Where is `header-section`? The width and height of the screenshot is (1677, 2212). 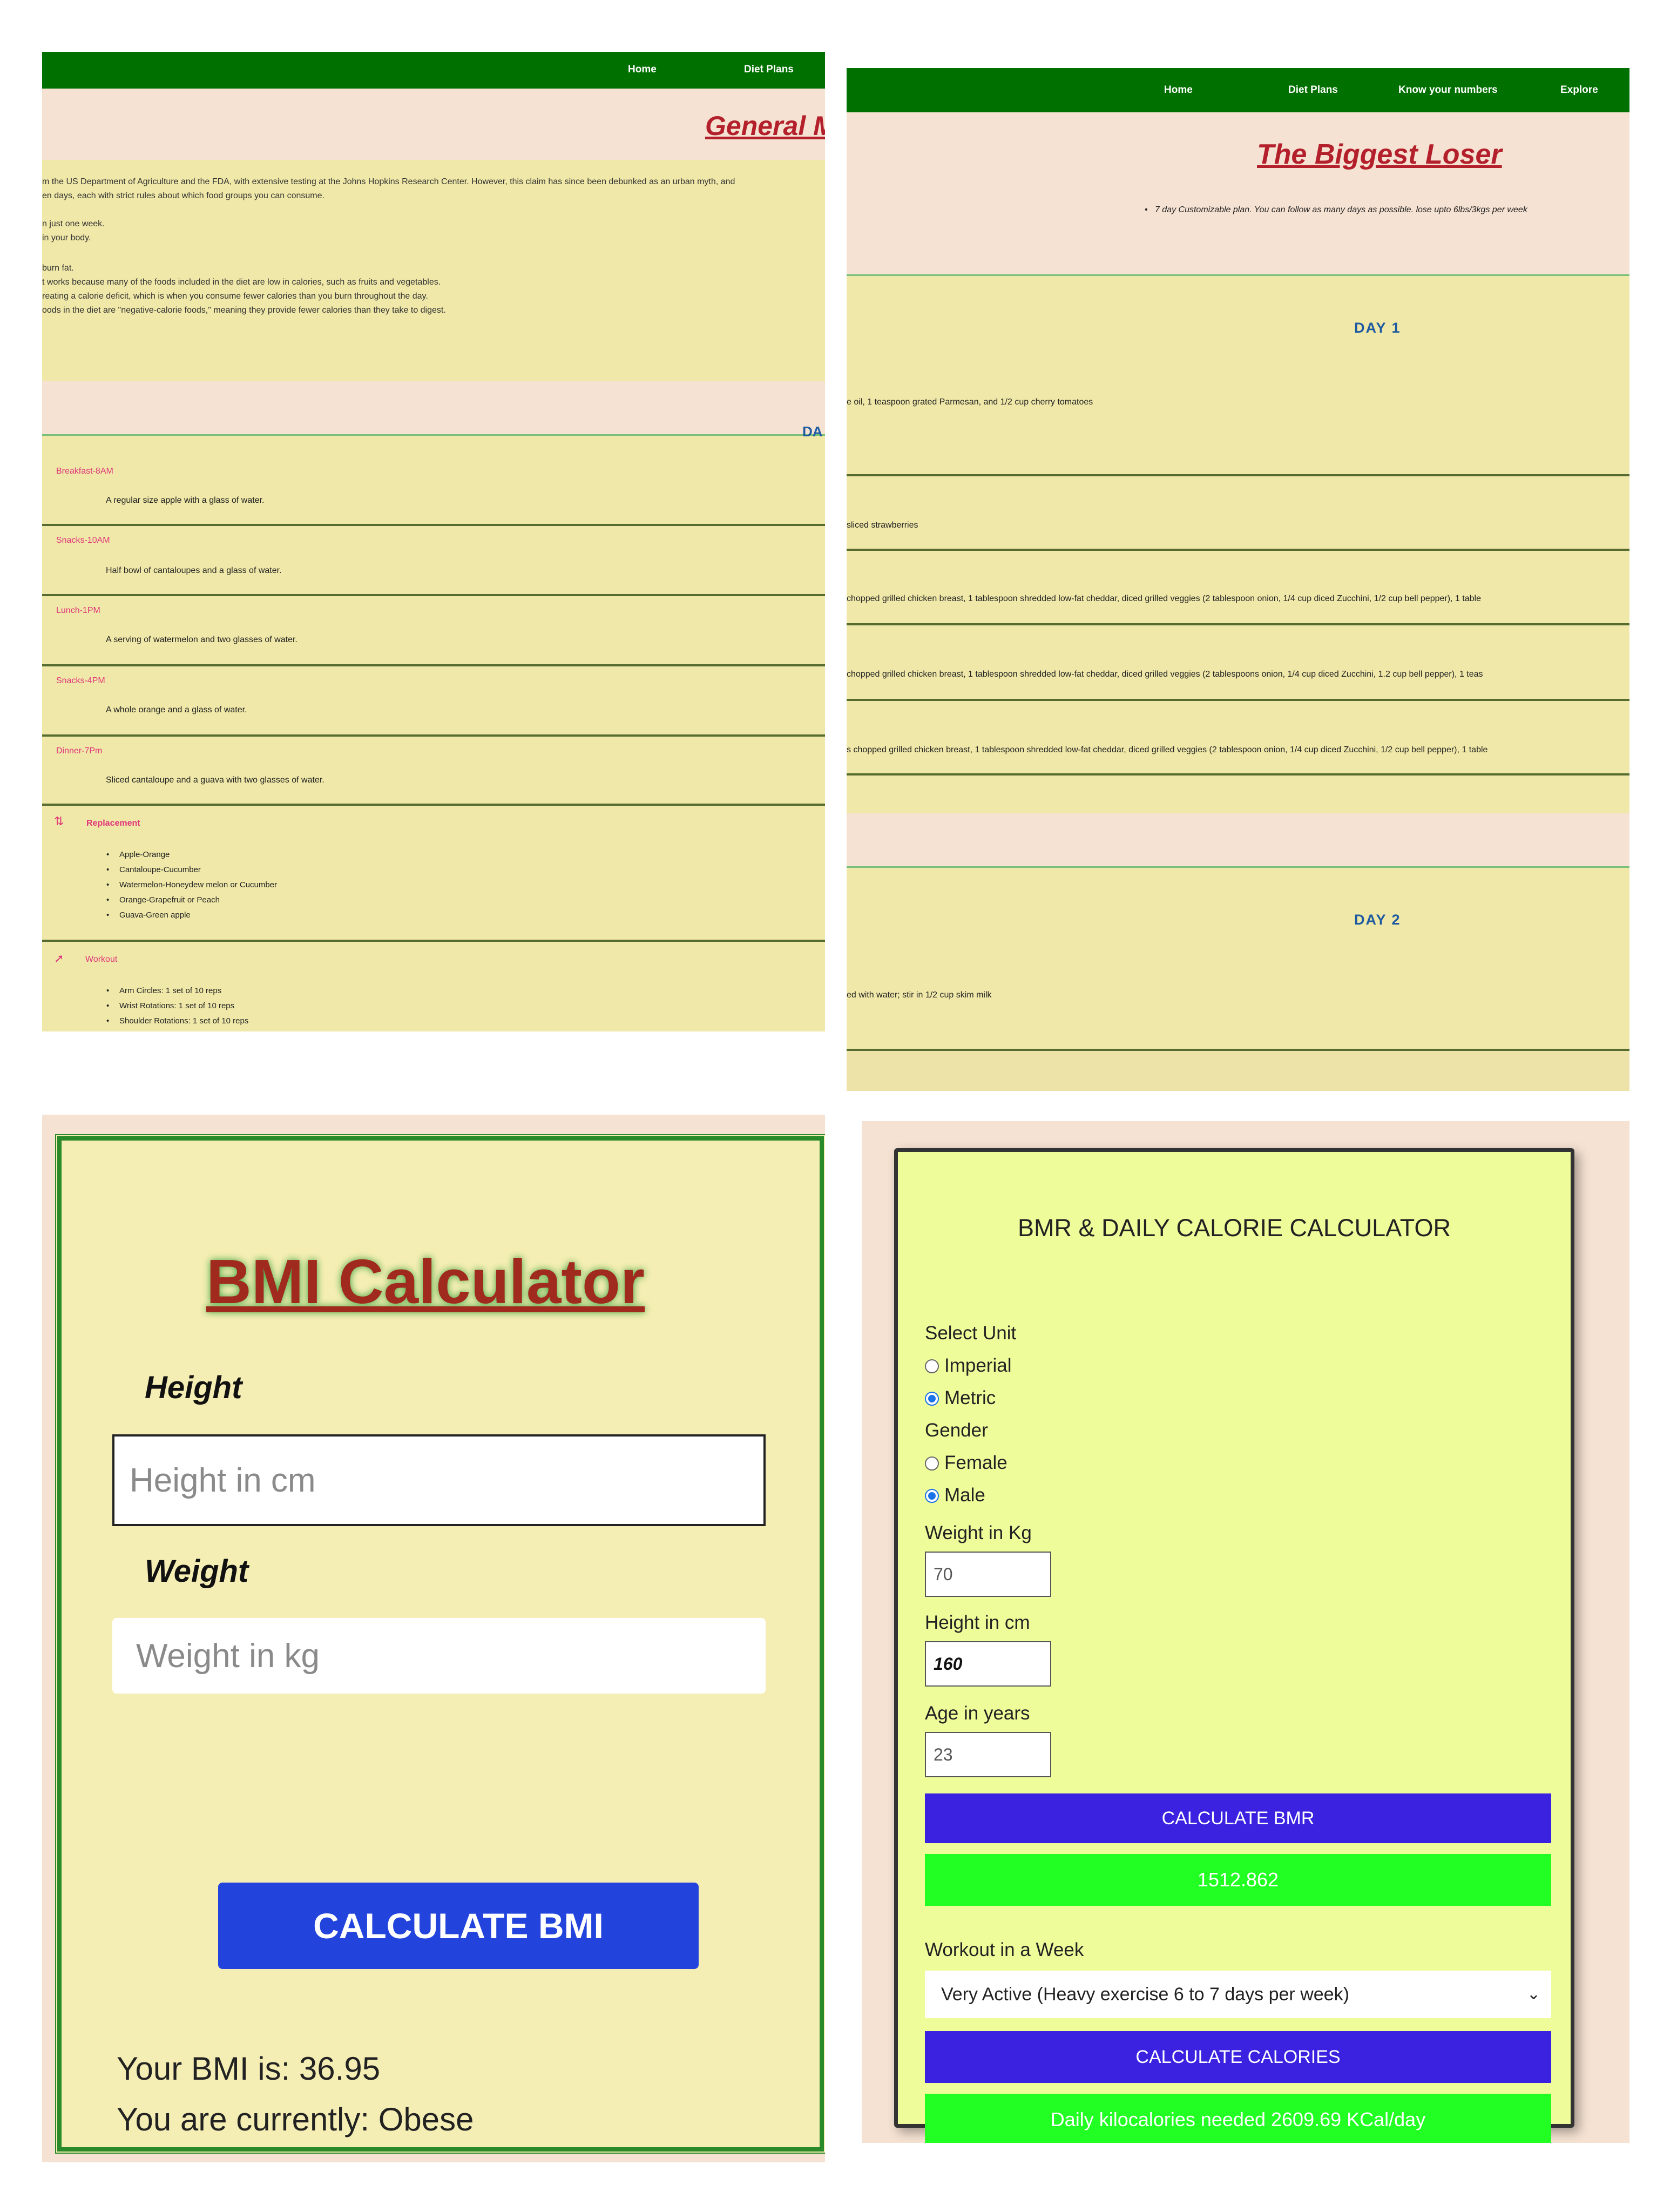 header-section is located at coordinates (1238, 193).